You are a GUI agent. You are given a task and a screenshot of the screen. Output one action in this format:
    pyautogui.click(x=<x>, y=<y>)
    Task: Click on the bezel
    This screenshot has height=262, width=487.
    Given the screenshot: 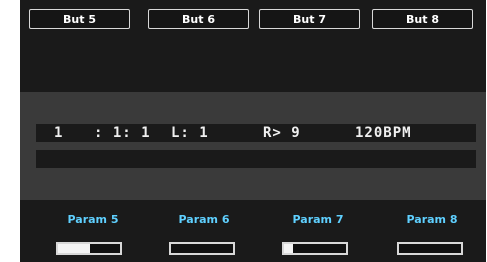 What is the action you would take?
    pyautogui.click(x=10, y=131)
    